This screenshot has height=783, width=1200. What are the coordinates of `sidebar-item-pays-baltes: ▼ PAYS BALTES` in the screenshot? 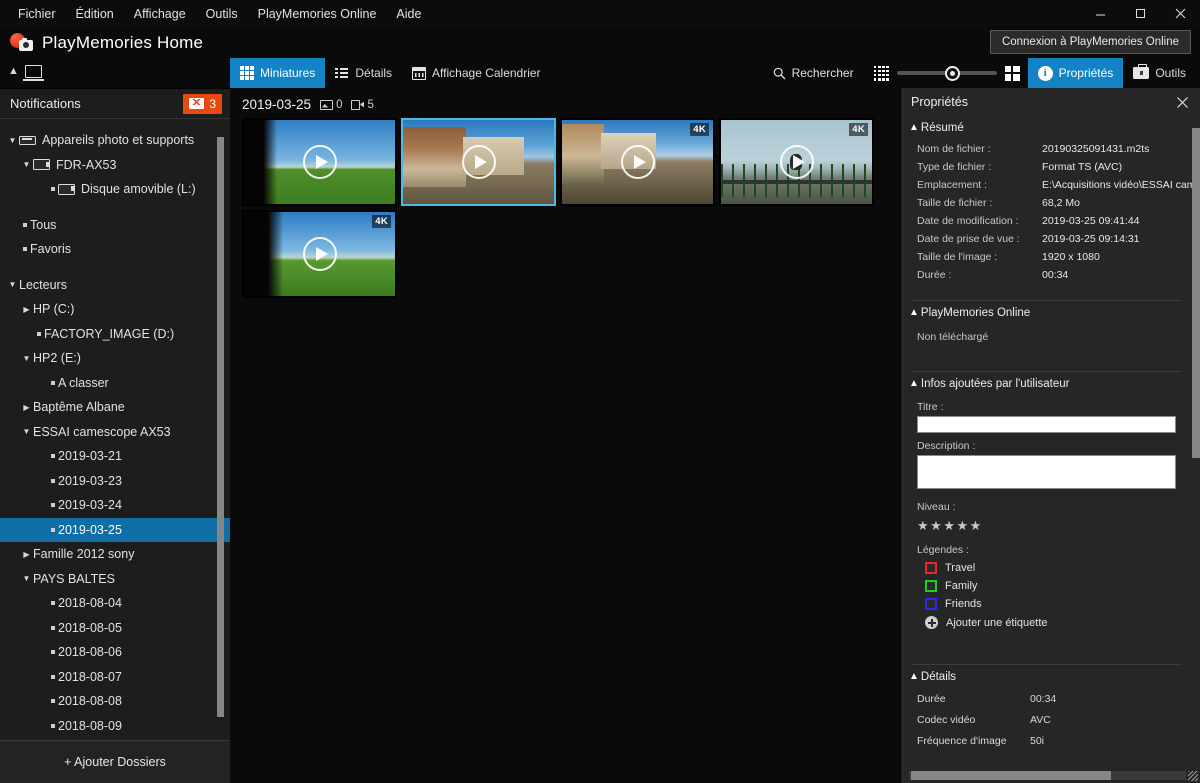 It's located at (115, 579).